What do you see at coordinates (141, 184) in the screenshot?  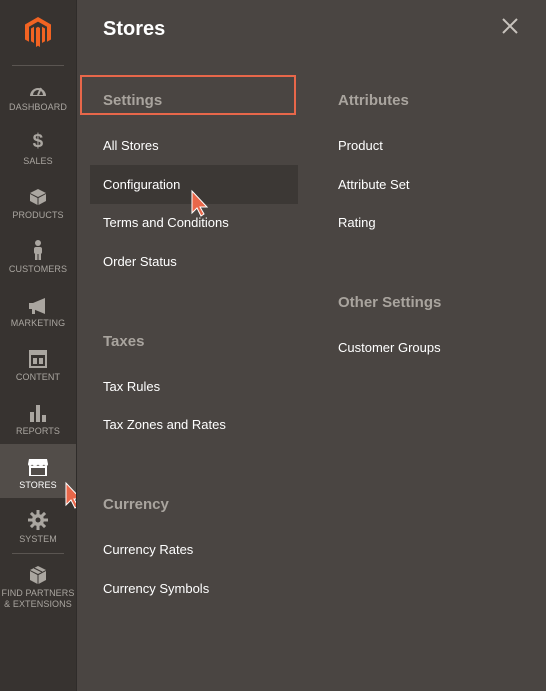 I see `link-configuration: Configuration` at bounding box center [141, 184].